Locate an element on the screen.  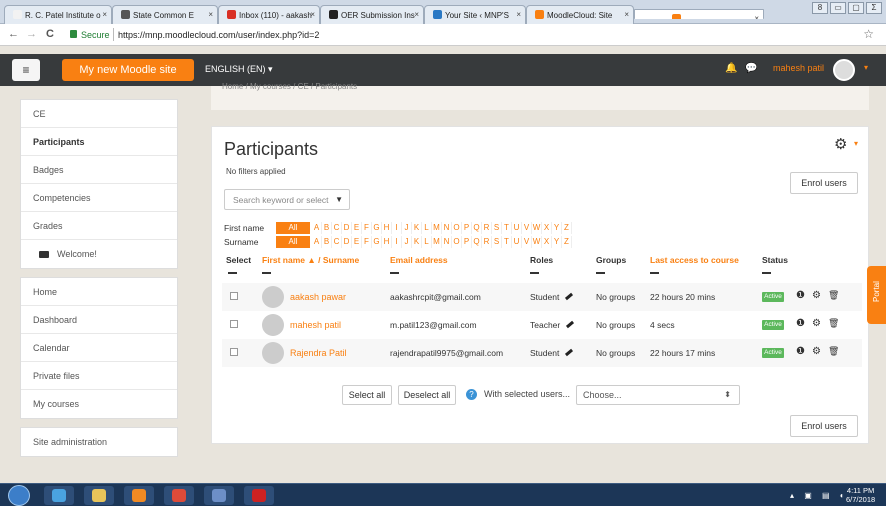
collapse-select-icon is located at coordinates (232, 273).